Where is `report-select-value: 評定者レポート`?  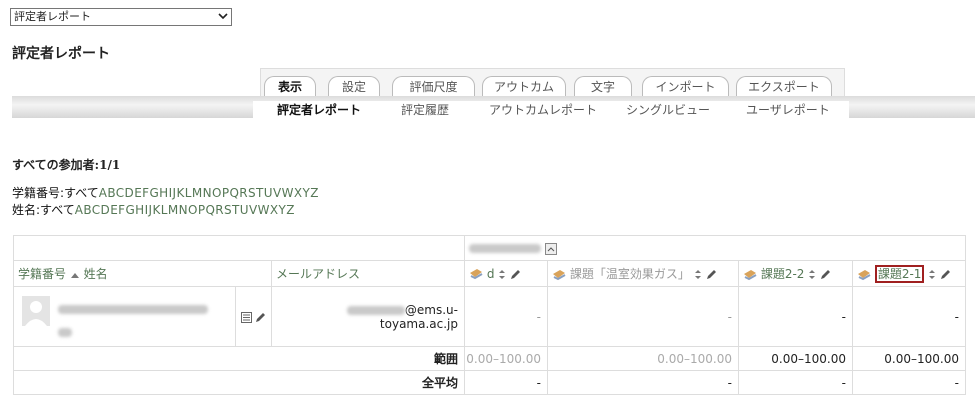 report-select-value: 評定者レポート is located at coordinates (52, 16).